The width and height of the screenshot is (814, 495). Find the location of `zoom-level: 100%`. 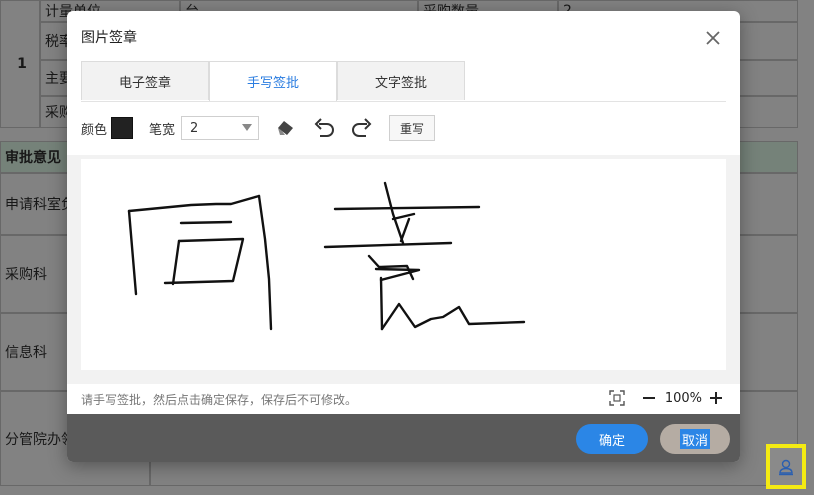

zoom-level: 100% is located at coordinates (683, 398).